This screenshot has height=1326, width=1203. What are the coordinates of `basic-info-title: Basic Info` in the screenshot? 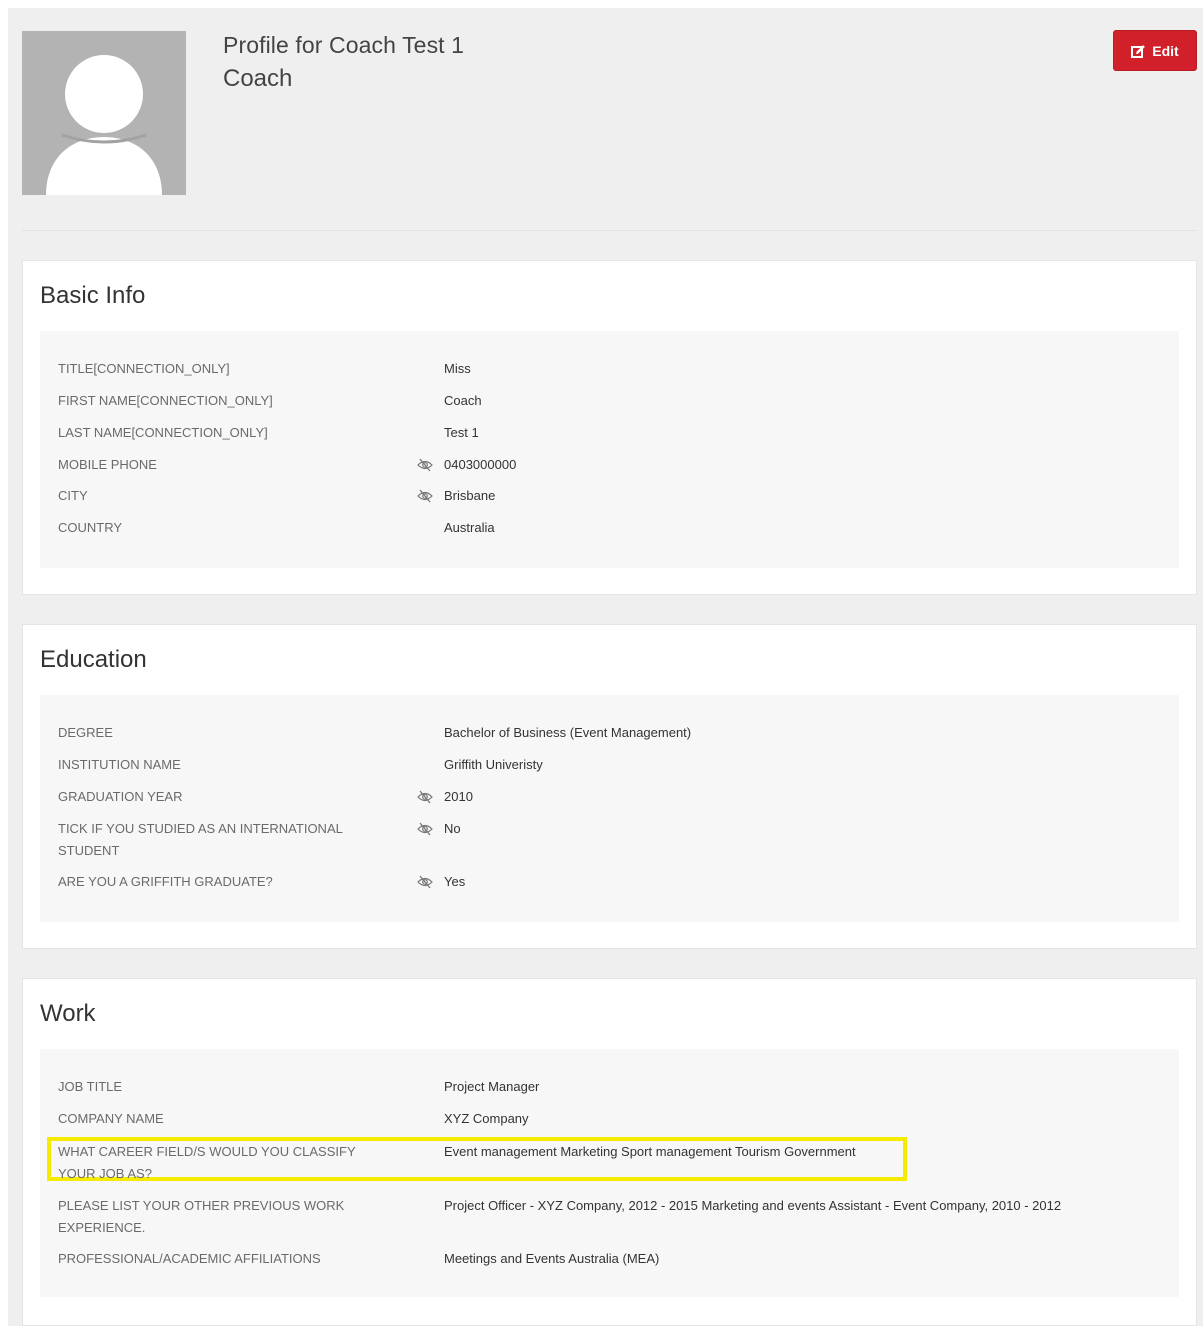 It's located at (93, 295).